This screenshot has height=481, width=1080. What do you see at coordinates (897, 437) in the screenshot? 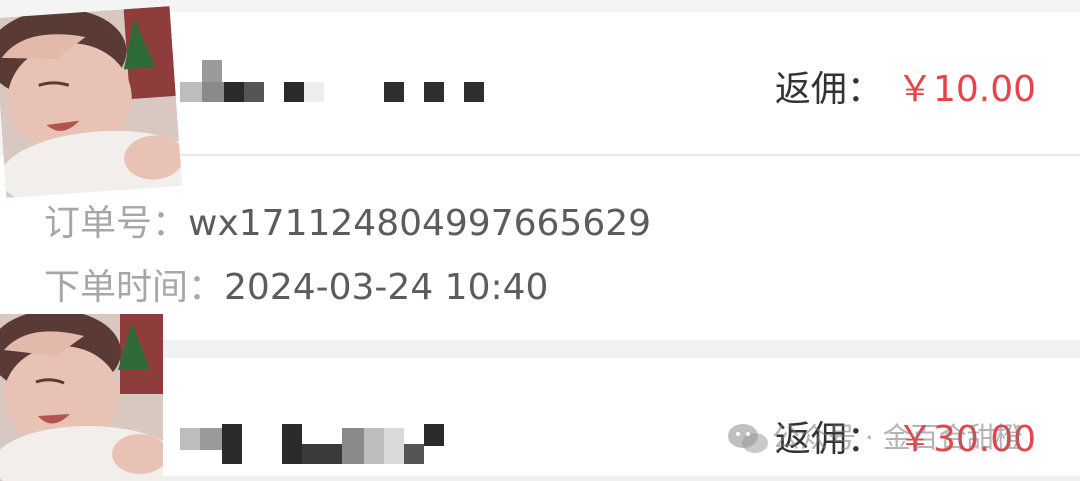
I see `watermark-text: 公众号 · 金百合甜橙` at bounding box center [897, 437].